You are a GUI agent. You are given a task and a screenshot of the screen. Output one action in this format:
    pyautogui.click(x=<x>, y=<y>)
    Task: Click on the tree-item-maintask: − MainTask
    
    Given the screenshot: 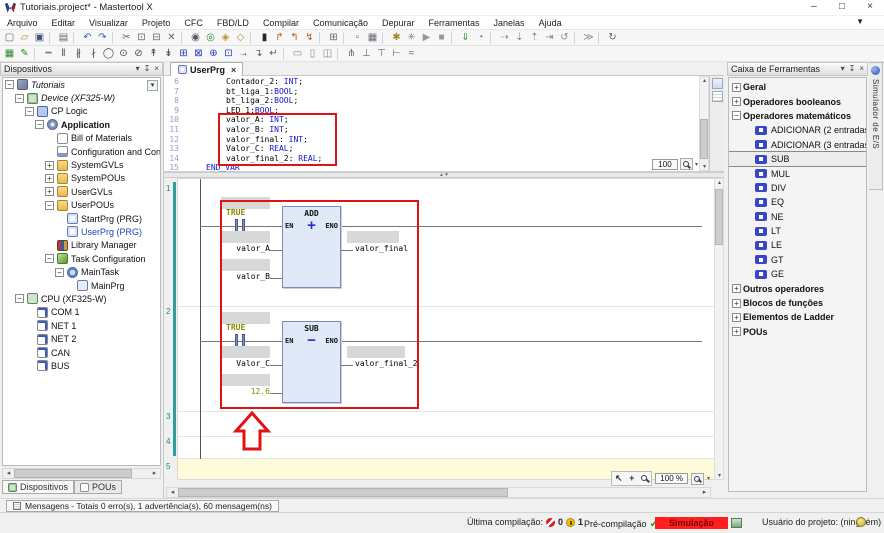 What is the action you would take?
    pyautogui.click(x=81, y=271)
    